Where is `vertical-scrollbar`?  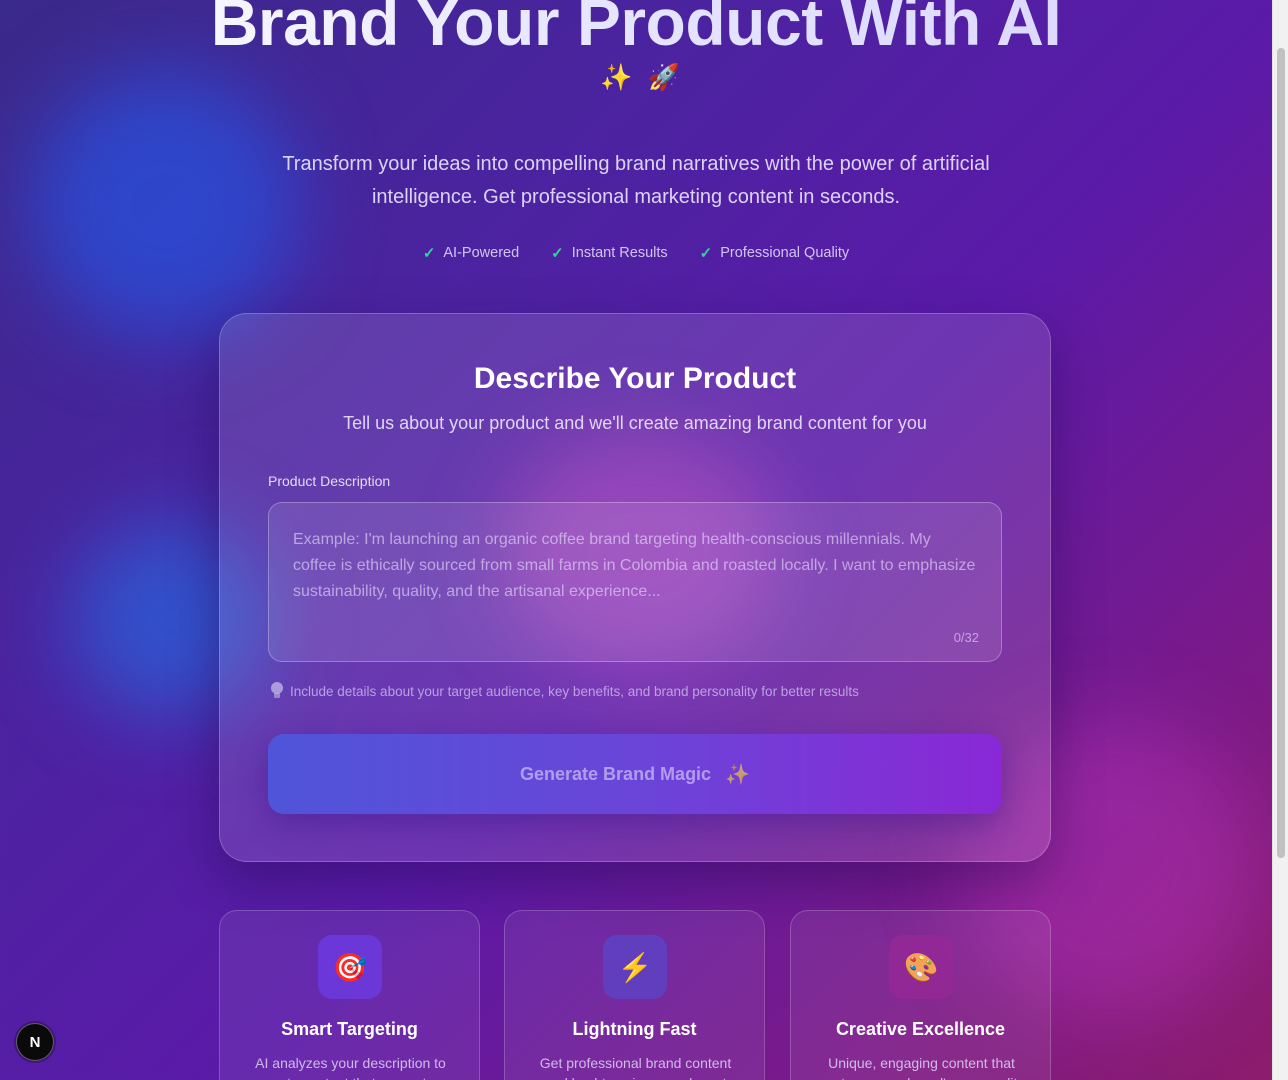
vertical-scrollbar is located at coordinates (1280, 540).